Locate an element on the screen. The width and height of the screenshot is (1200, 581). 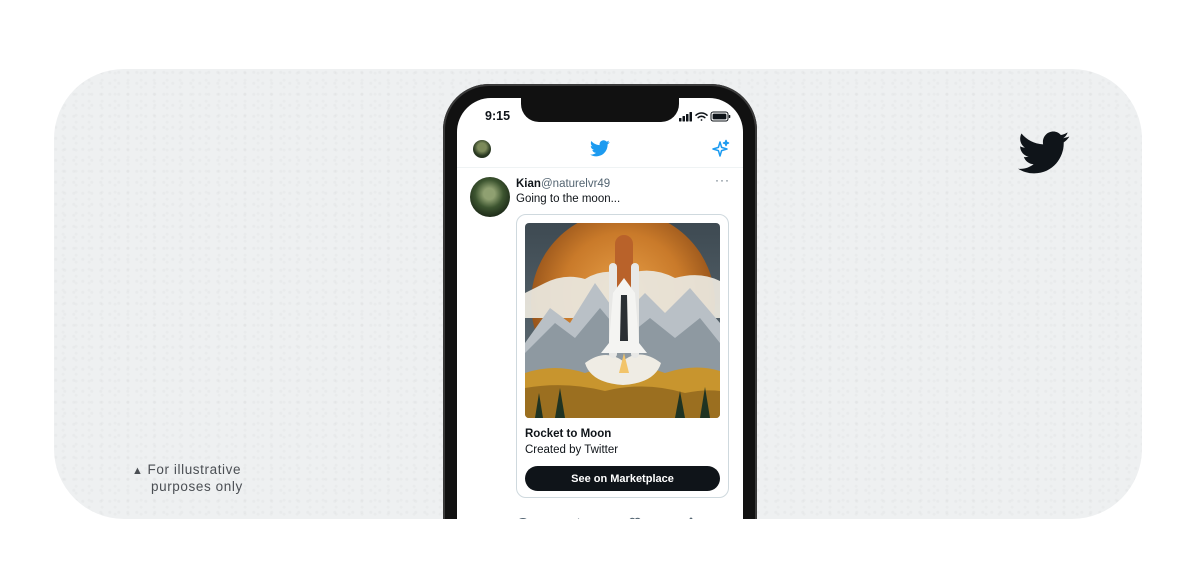
like-icon is located at coordinates (635, 517).